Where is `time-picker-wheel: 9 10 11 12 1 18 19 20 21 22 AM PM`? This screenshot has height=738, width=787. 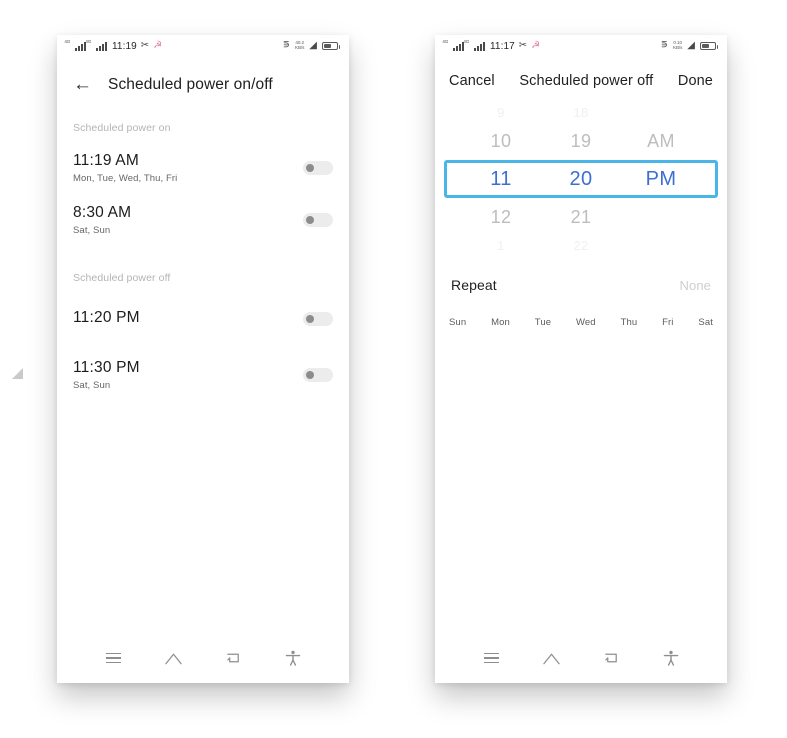
time-picker-wheel: 9 10 11 12 1 18 19 20 21 22 AM PM is located at coordinates (581, 179).